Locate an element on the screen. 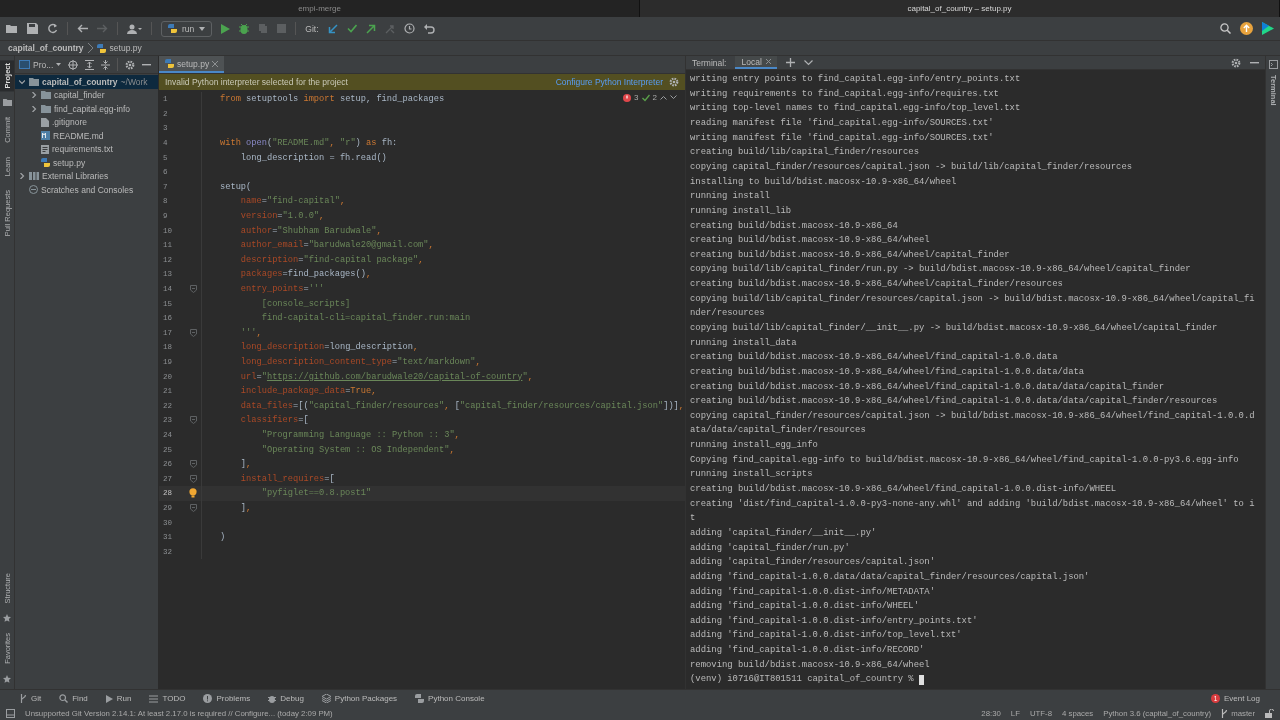 Image resolution: width=1280 pixels, height=720 pixels. terminal-line: adding 'find_capital-1.0.0.dist-info/WHEEL' is located at coordinates (805, 607).